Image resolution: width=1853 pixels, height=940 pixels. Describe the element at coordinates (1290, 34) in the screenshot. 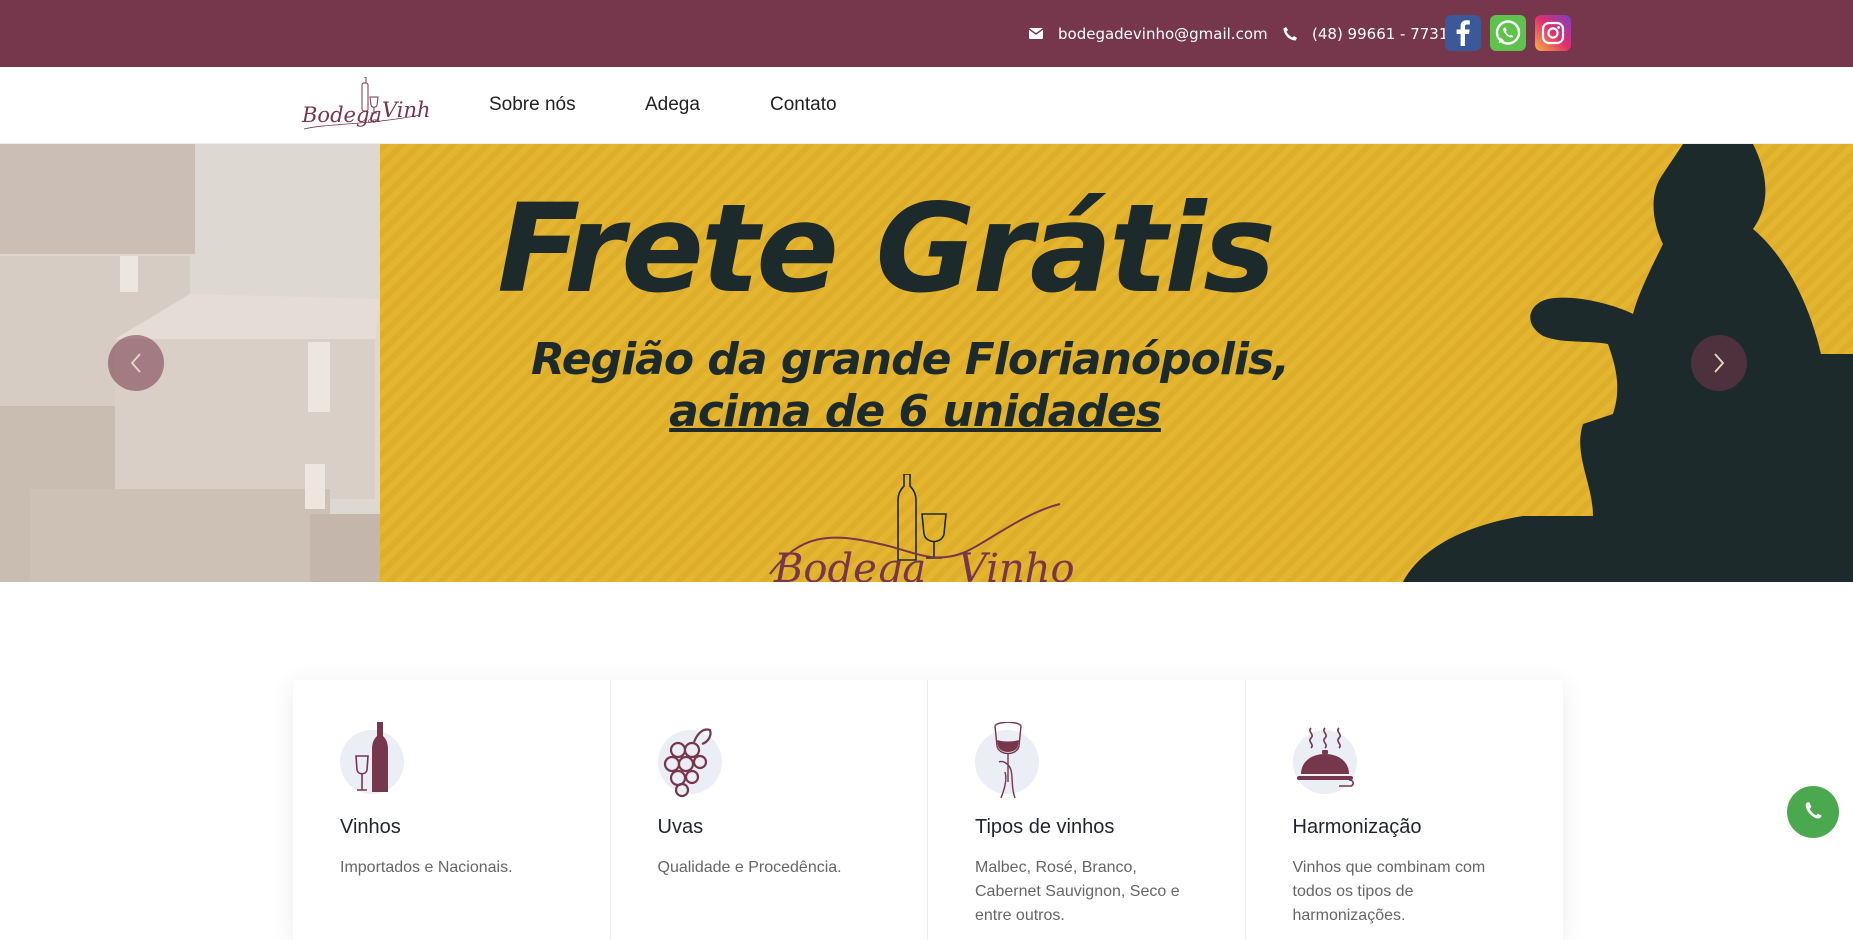

I see `phone-icon` at that location.